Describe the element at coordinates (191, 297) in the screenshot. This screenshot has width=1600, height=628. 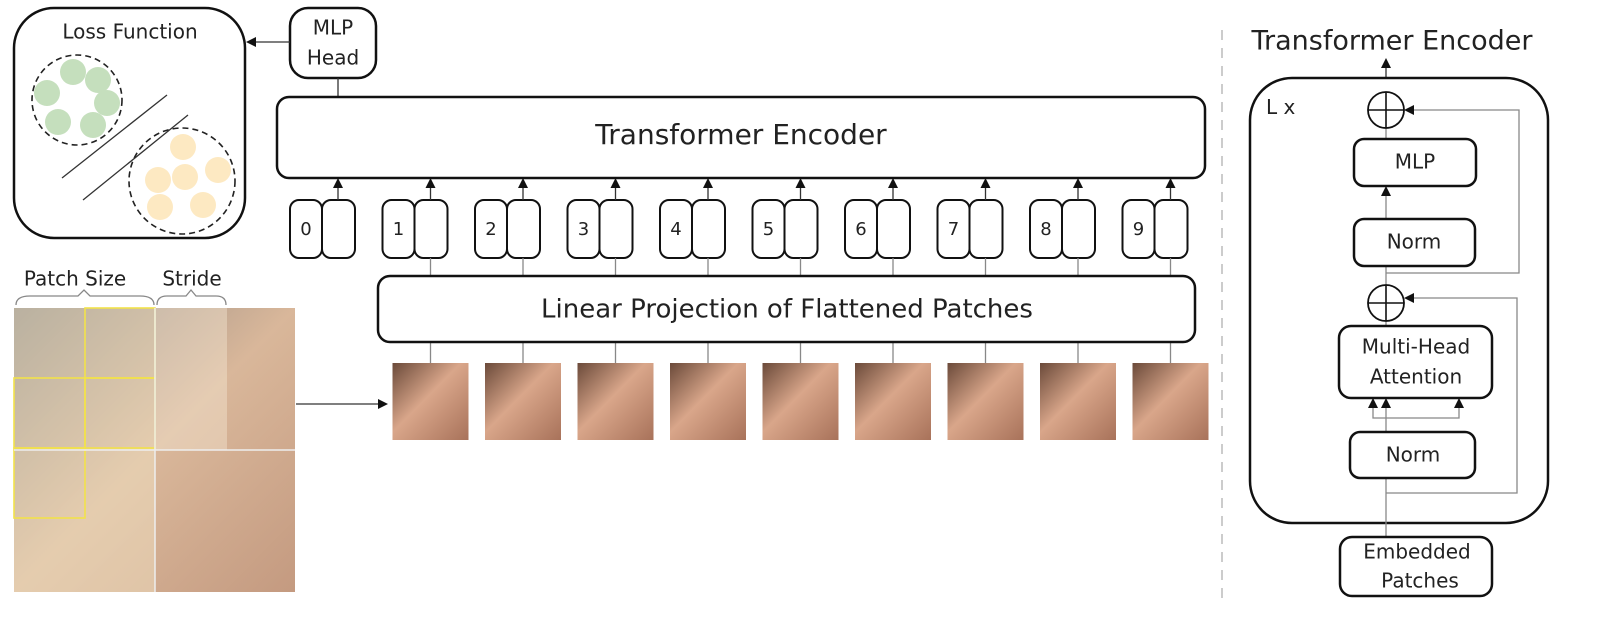
I see `stride-brace` at that location.